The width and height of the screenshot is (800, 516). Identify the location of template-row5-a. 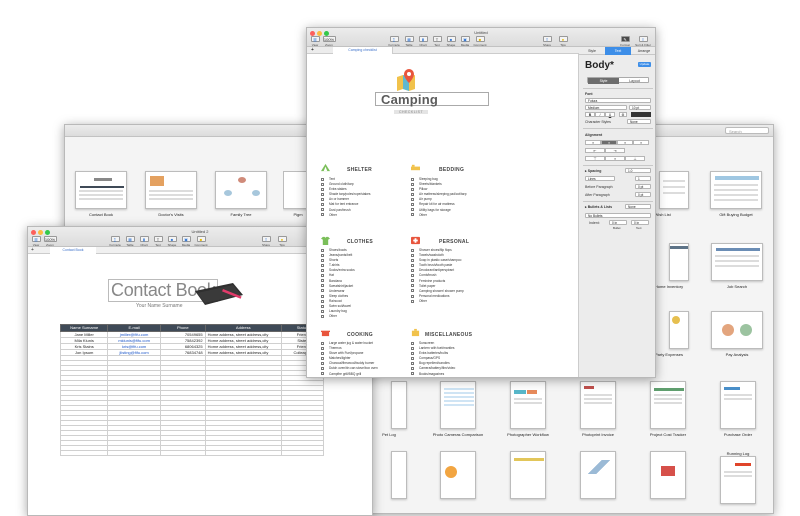
(389, 476).